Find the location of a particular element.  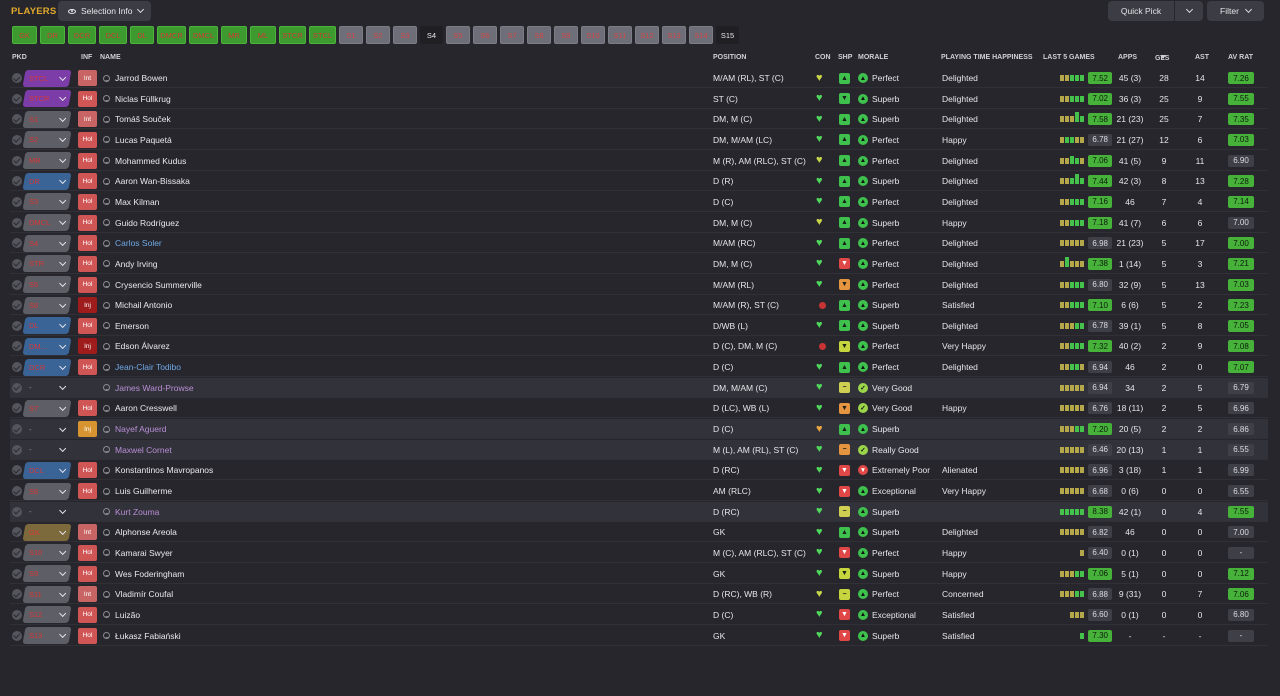

position-button: ML is located at coordinates (263, 35).